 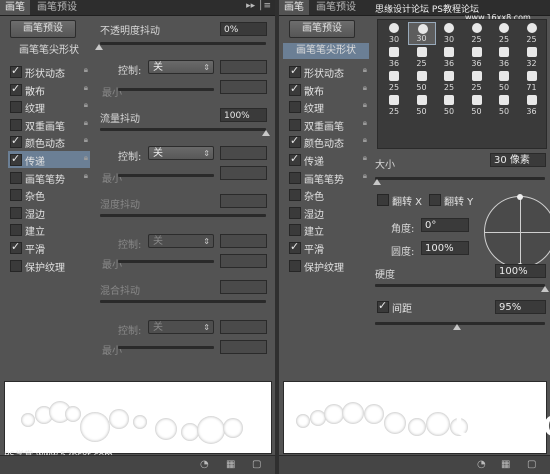 I want to click on tab-brush-presets: 画笔预设, so click(x=57, y=7).